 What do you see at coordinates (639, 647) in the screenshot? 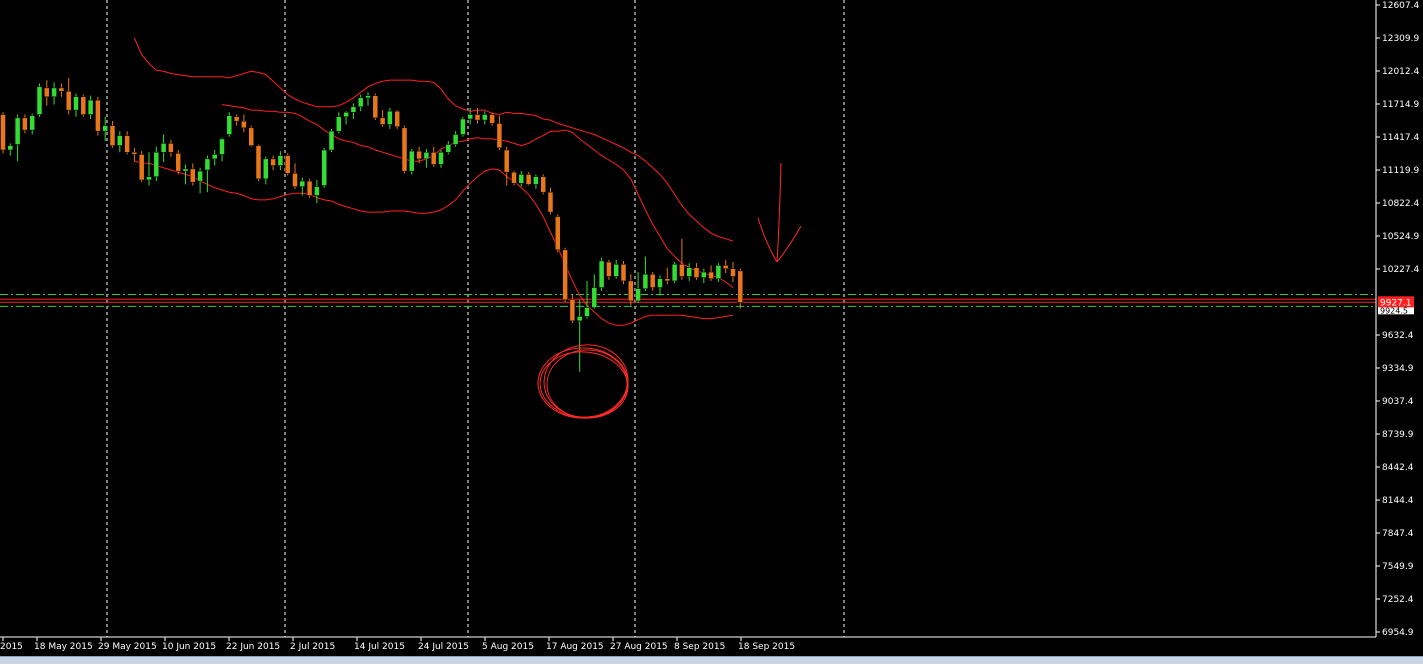
I see `time-tick-label: 27 Aug 2015` at bounding box center [639, 647].